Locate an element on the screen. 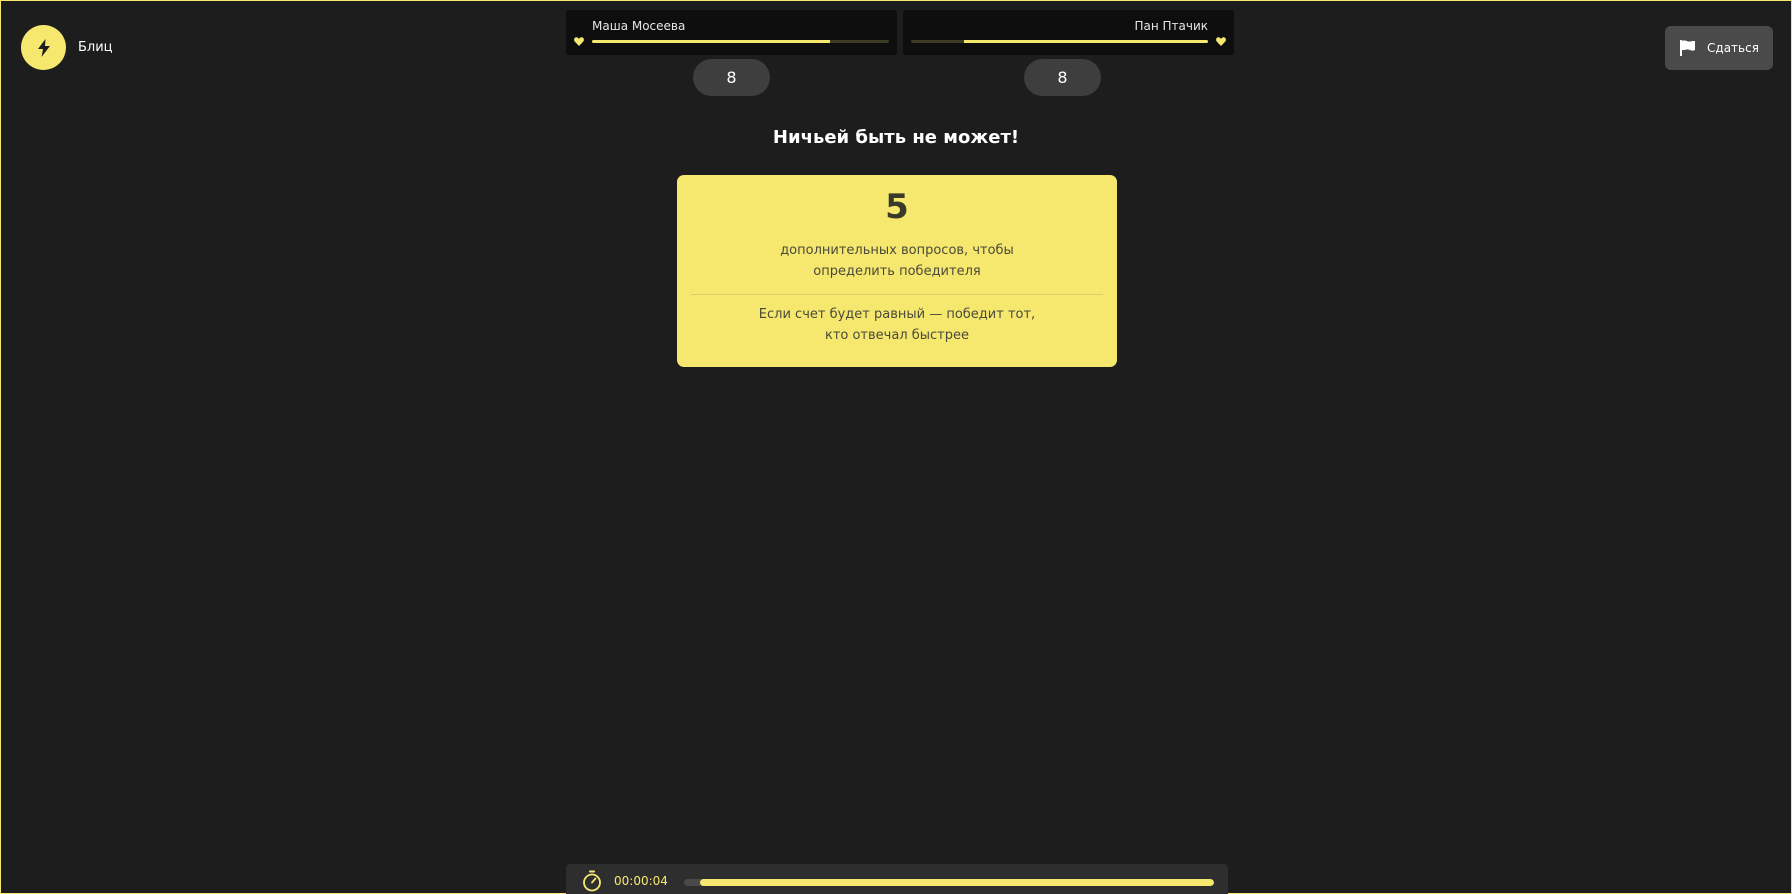 The height and width of the screenshot is (894, 1792). divider is located at coordinates (897, 294).